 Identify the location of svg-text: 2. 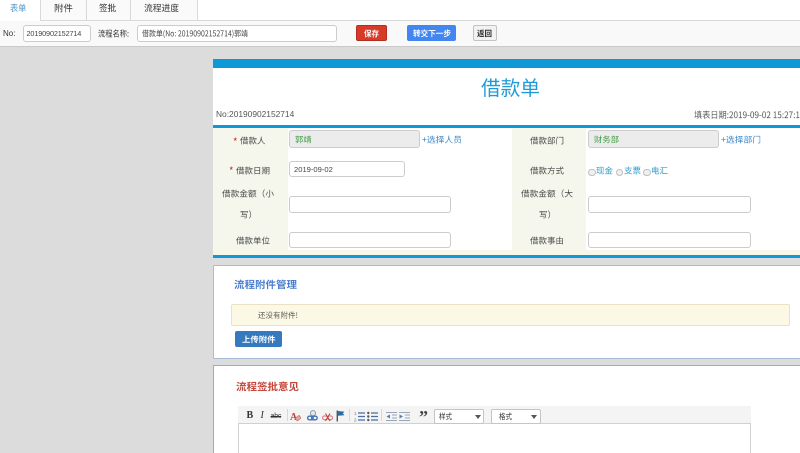
(355, 420).